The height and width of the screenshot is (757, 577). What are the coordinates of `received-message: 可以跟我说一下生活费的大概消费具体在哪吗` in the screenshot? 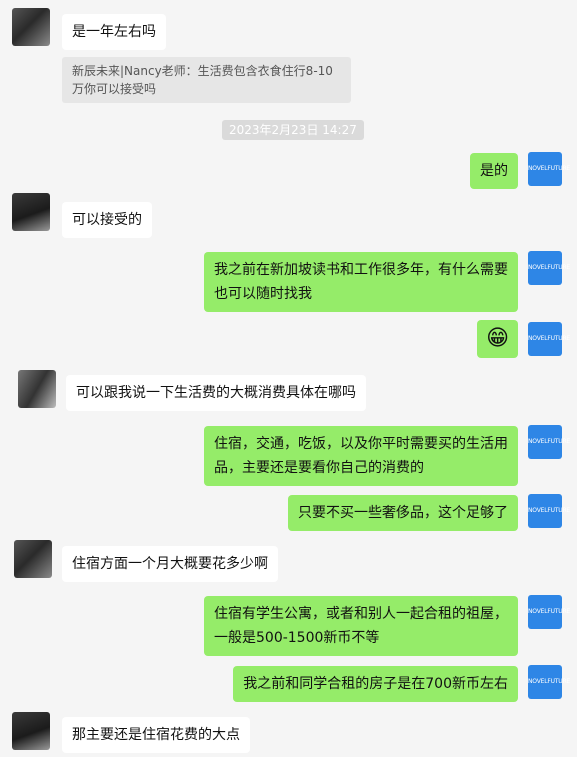 It's located at (216, 393).